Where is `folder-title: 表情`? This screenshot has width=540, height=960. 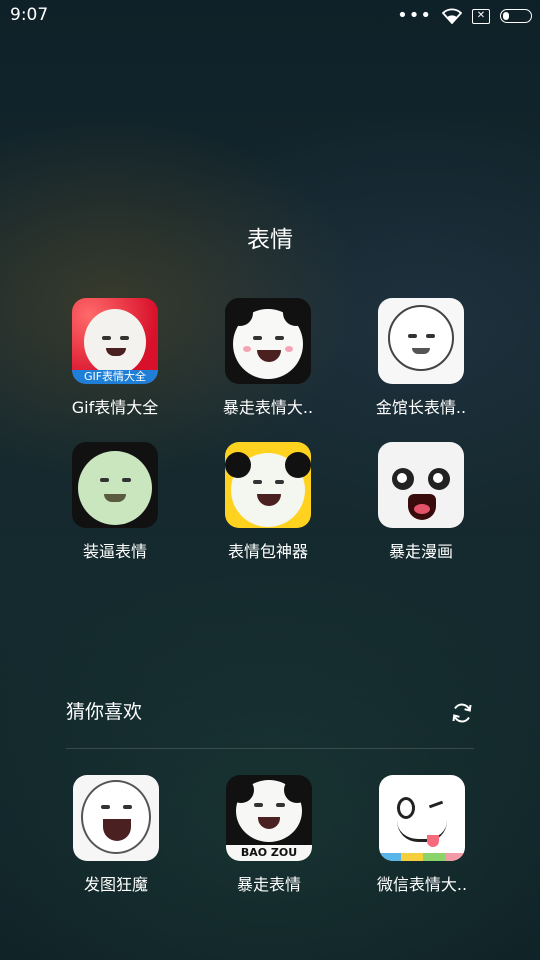
folder-title: 表情 is located at coordinates (270, 240).